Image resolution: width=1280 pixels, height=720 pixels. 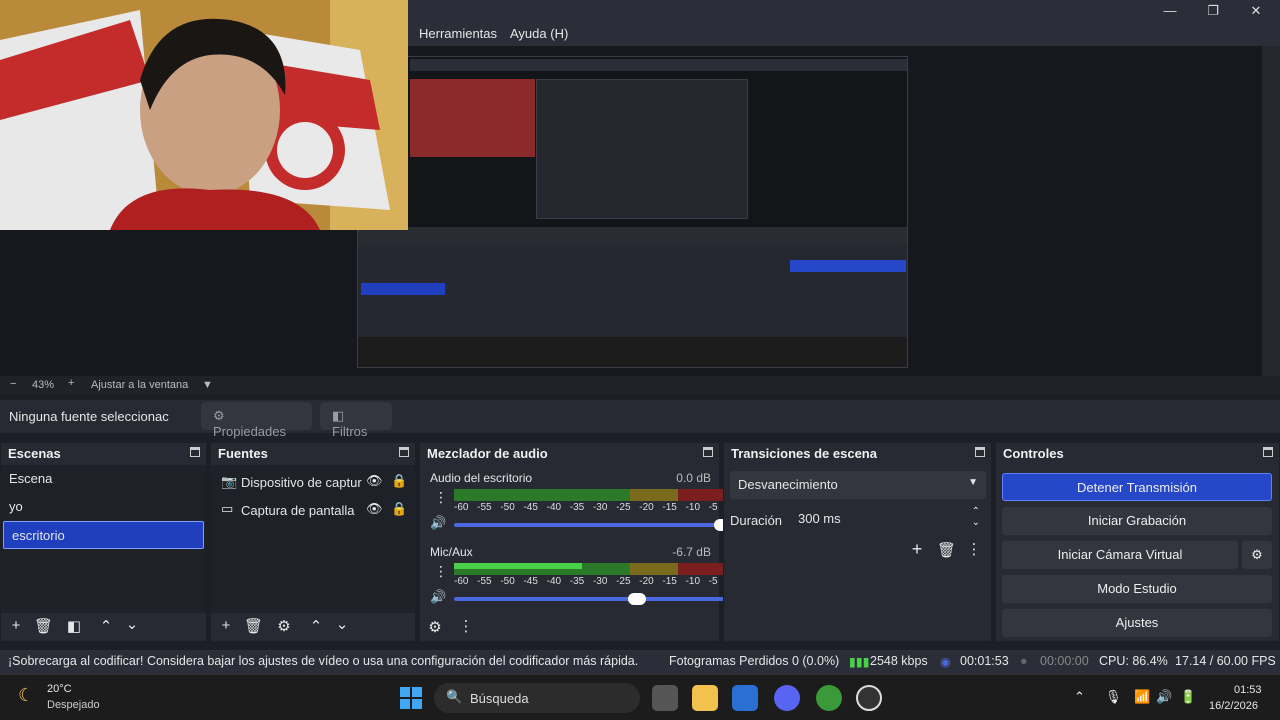 What do you see at coordinates (1120, 555) in the screenshot?
I see `start-virtual-cam-button: Iniciar Cámara Virtual` at bounding box center [1120, 555].